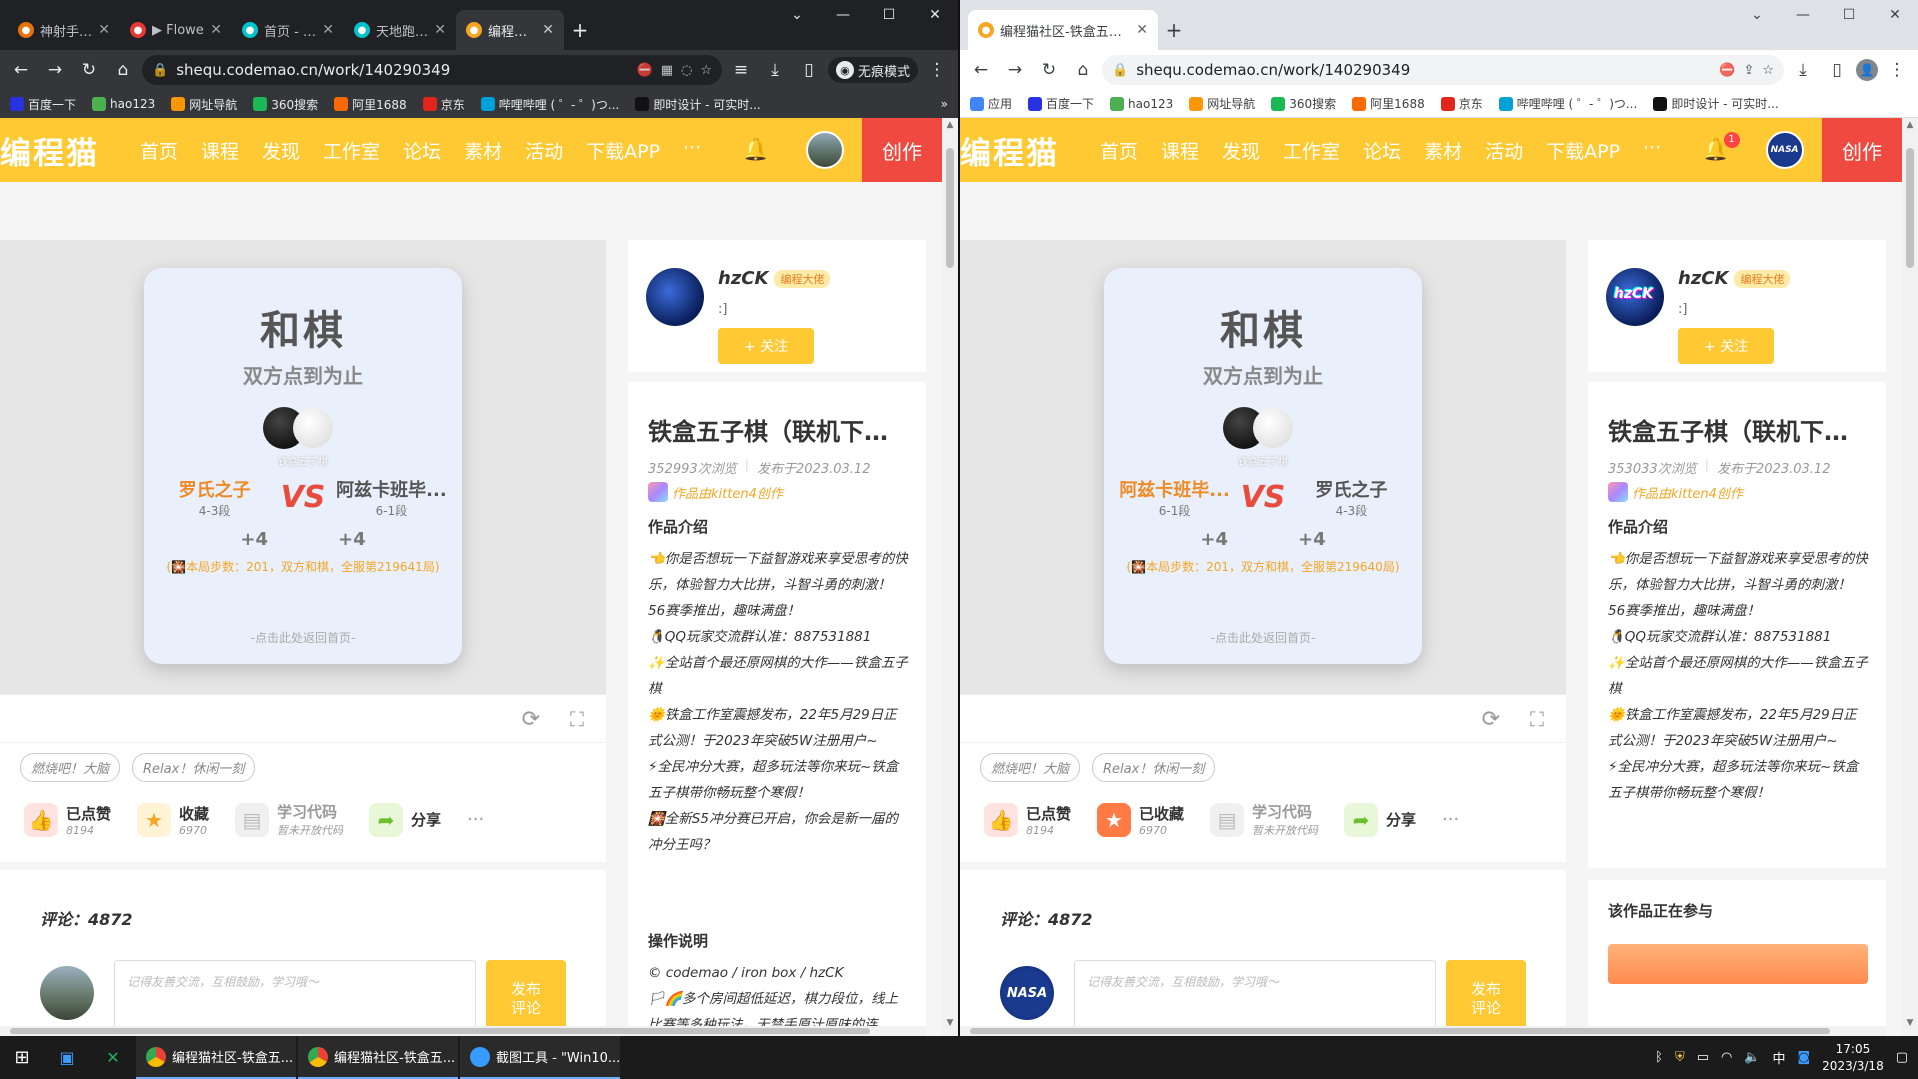 The height and width of the screenshot is (1079, 1918). What do you see at coordinates (755, 150) in the screenshot?
I see `bell-icon: 🔔` at bounding box center [755, 150].